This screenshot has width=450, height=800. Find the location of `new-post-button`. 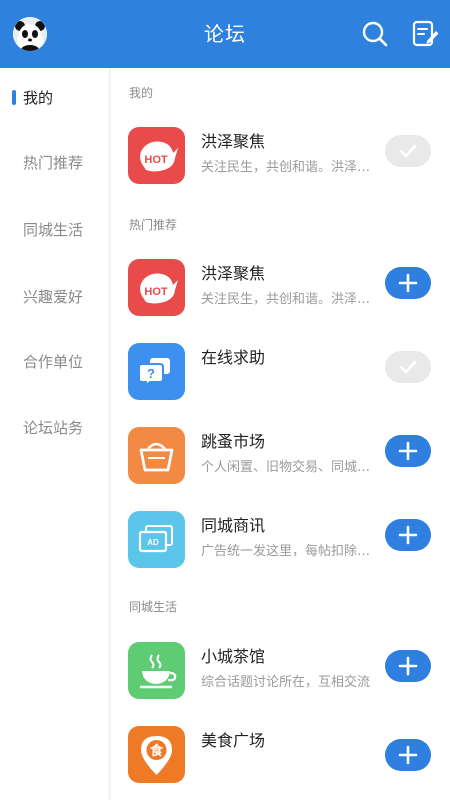

new-post-button is located at coordinates (425, 34).